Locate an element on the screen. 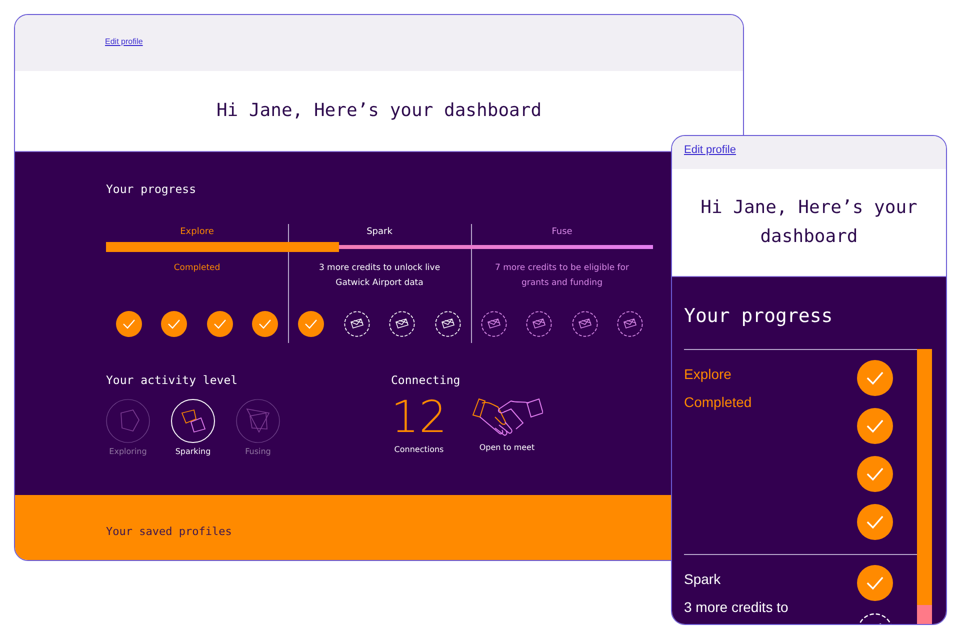  stage-status: 7 more credits to be eligible for grants and funding is located at coordinates (562, 276).